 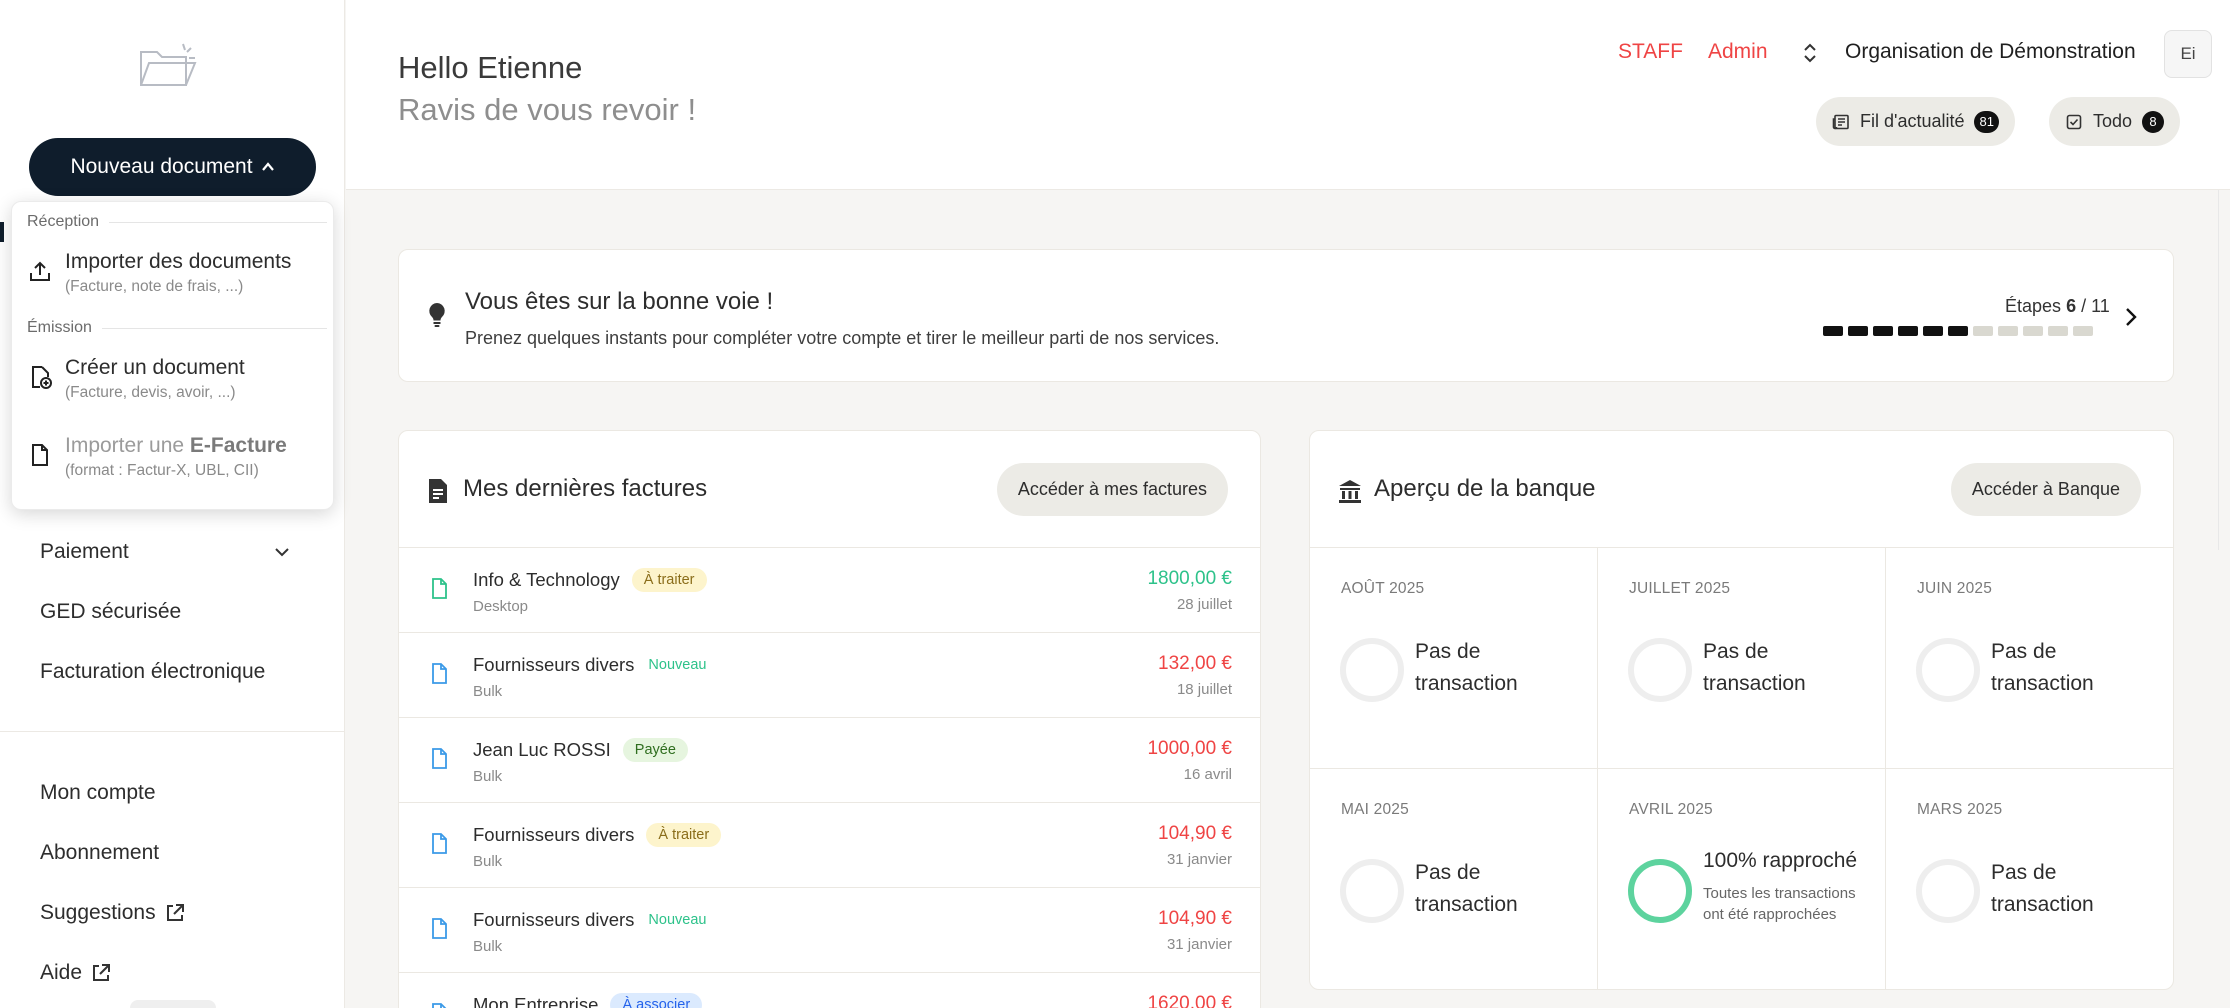 I want to click on sidebar-item-facturation: Facturation électronique, so click(x=152, y=672).